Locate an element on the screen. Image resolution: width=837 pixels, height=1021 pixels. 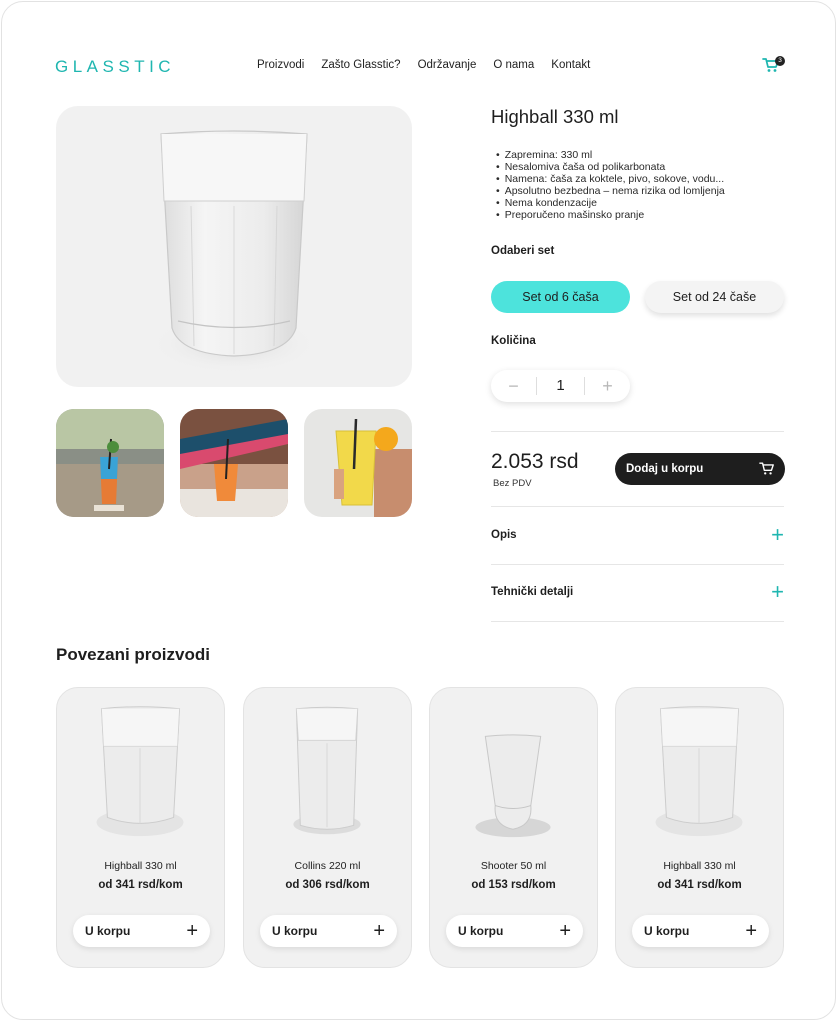
nav-proizvodi: Proizvodi is located at coordinates (280, 65).